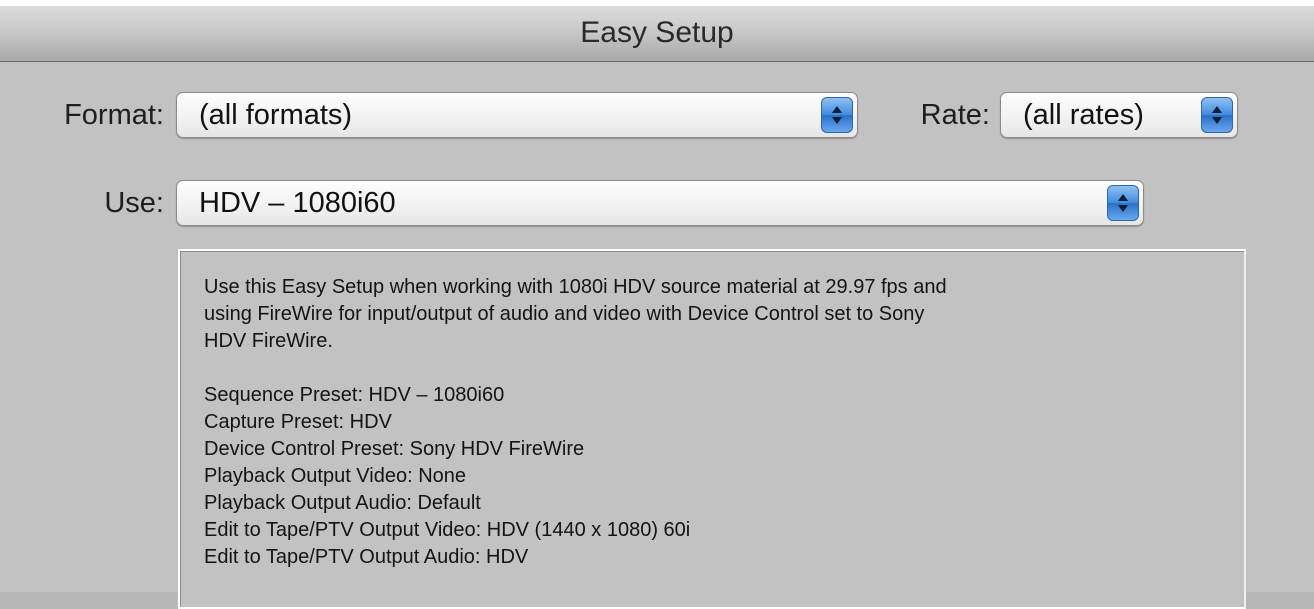 The image size is (1314, 609). What do you see at coordinates (342, 503) in the screenshot?
I see `preset-playback-audio: Playback Output Audio: Default` at bounding box center [342, 503].